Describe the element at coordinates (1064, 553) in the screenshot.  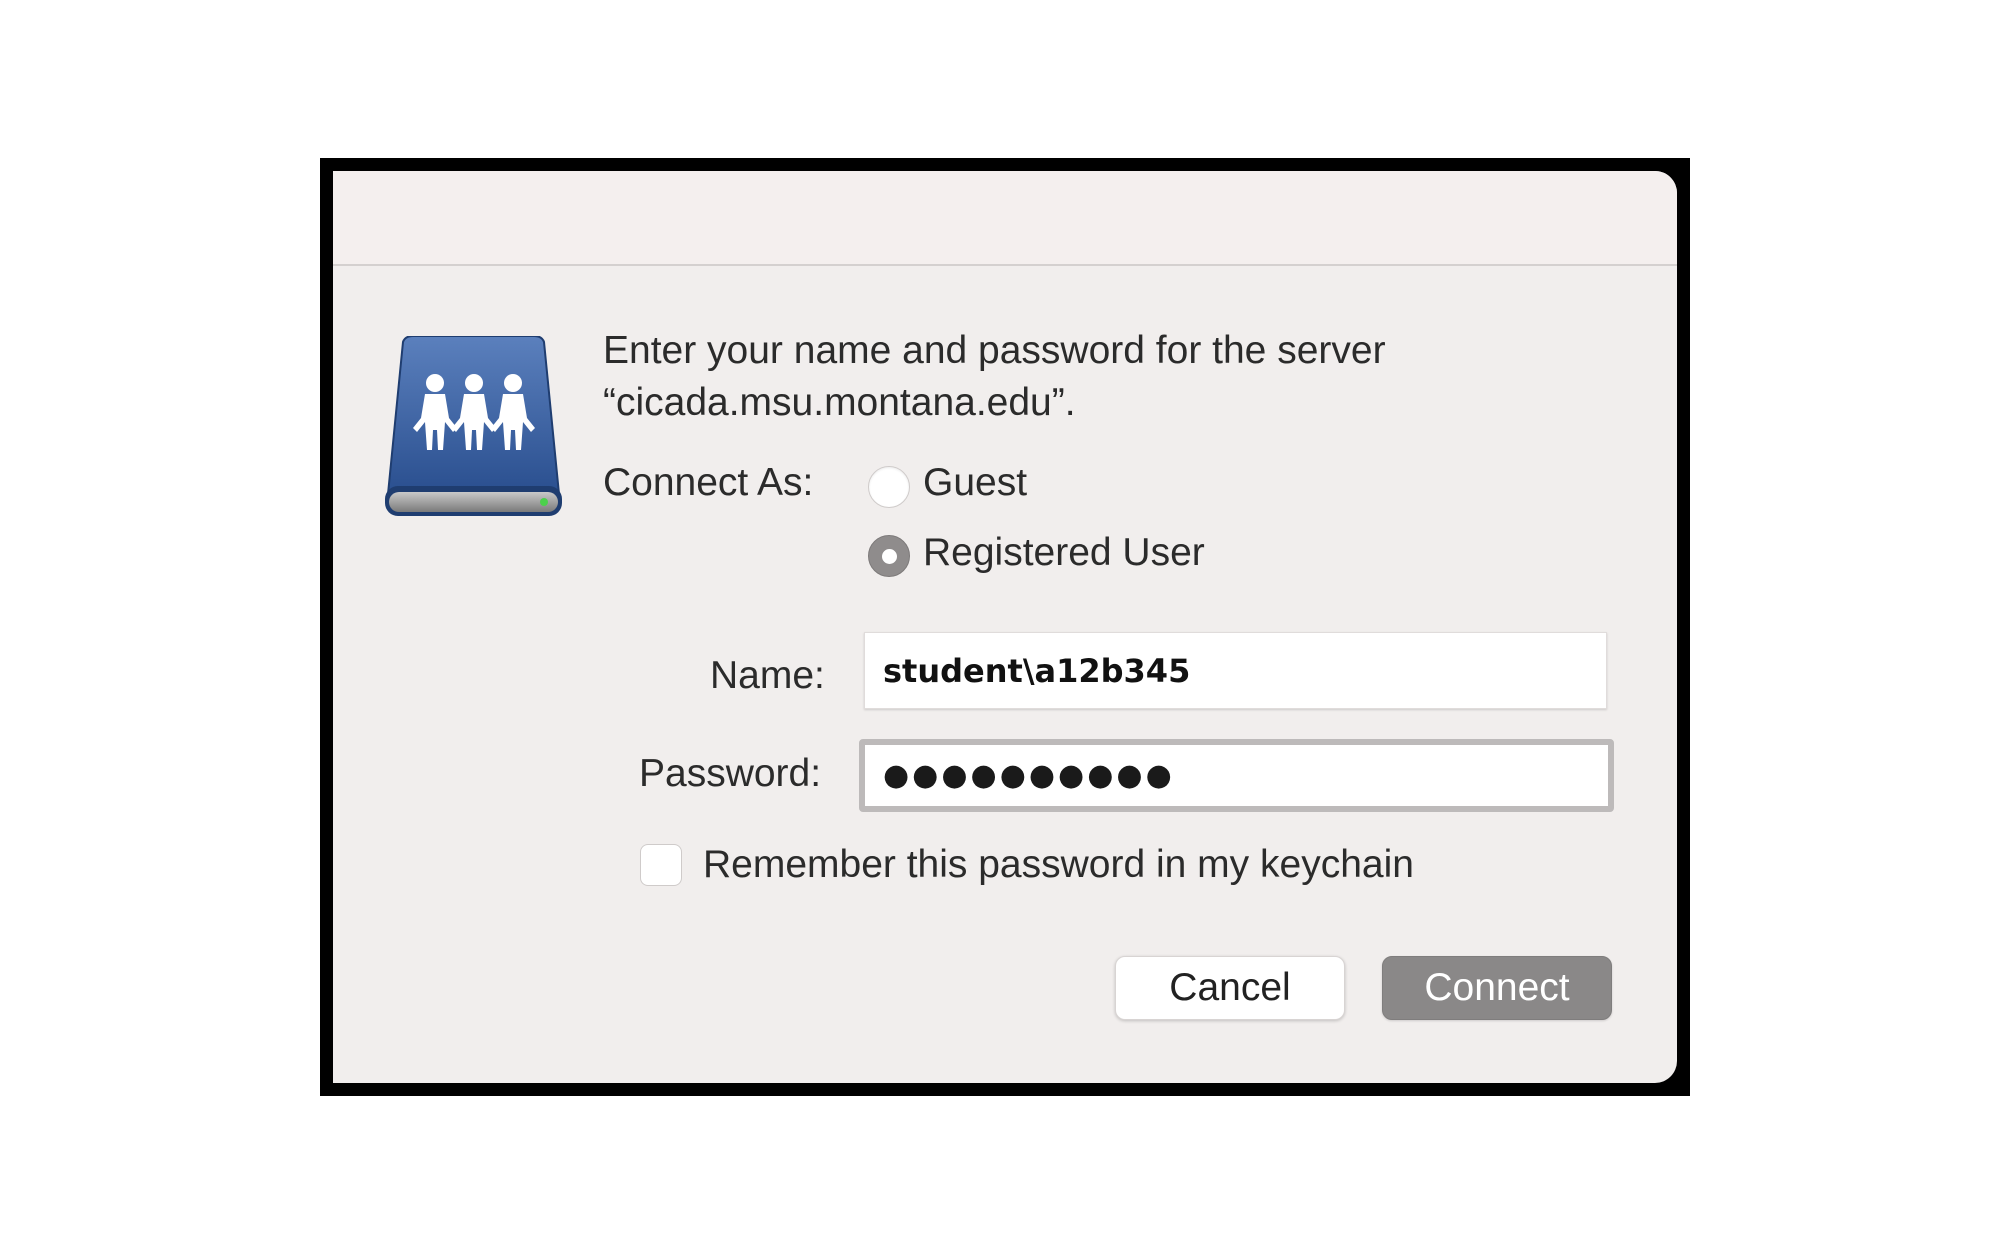
I see `registered-user-radio-label: Registered User` at that location.